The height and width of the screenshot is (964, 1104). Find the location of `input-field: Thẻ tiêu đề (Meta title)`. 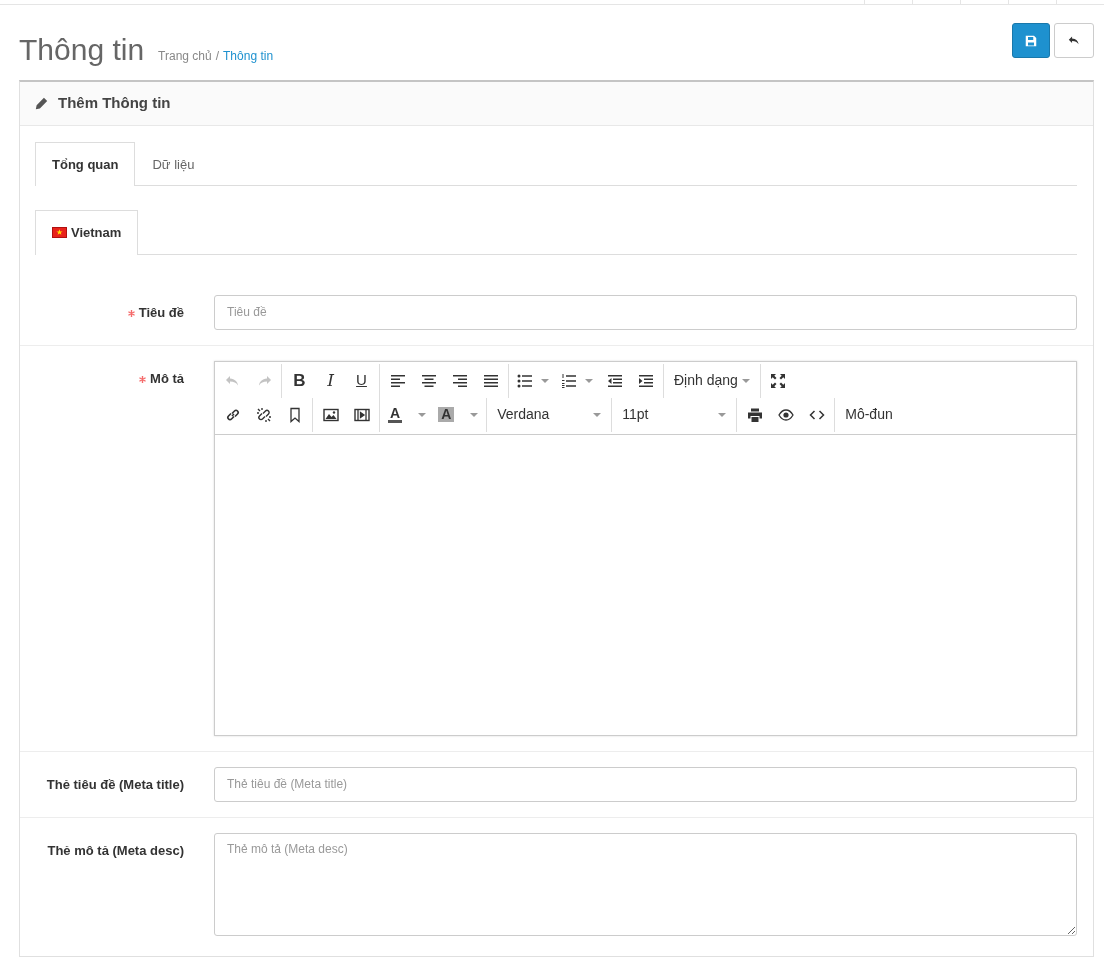

input-field: Thẻ tiêu đề (Meta title) is located at coordinates (645, 784).